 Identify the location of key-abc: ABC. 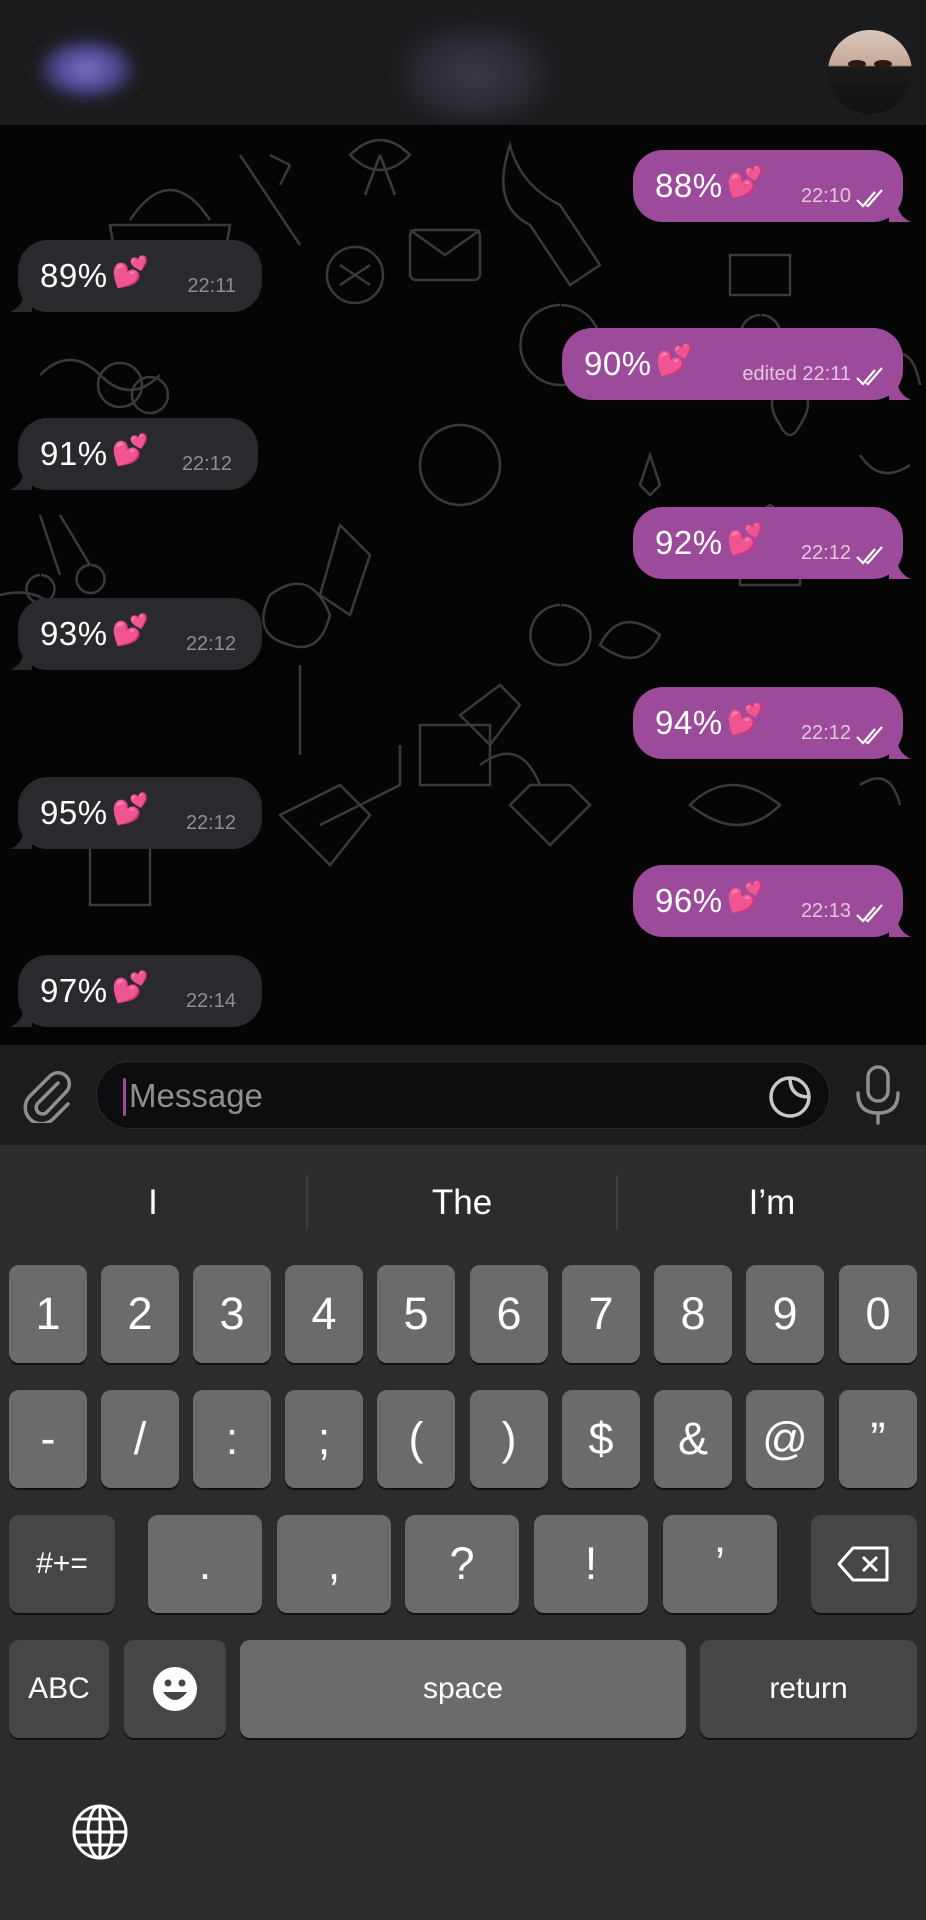
(59, 1689).